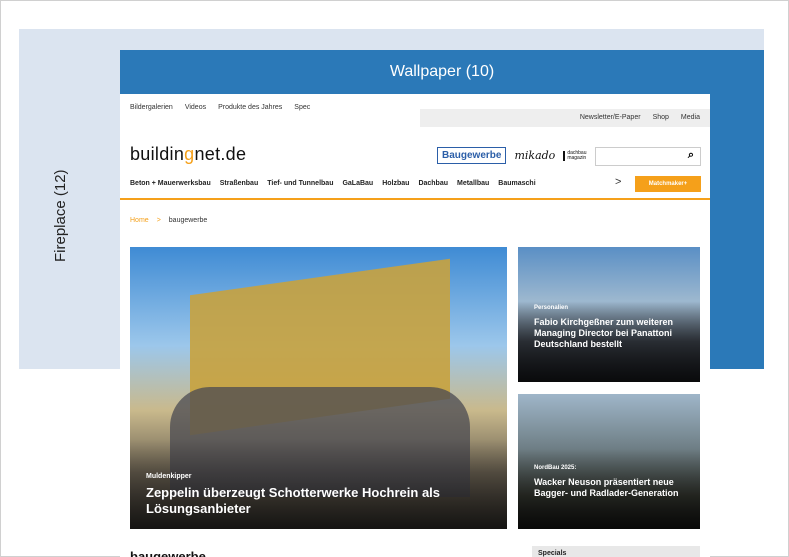 This screenshot has height=557, width=789. What do you see at coordinates (239, 183) in the screenshot?
I see `nav-item-strassenbau: Straßenbau` at bounding box center [239, 183].